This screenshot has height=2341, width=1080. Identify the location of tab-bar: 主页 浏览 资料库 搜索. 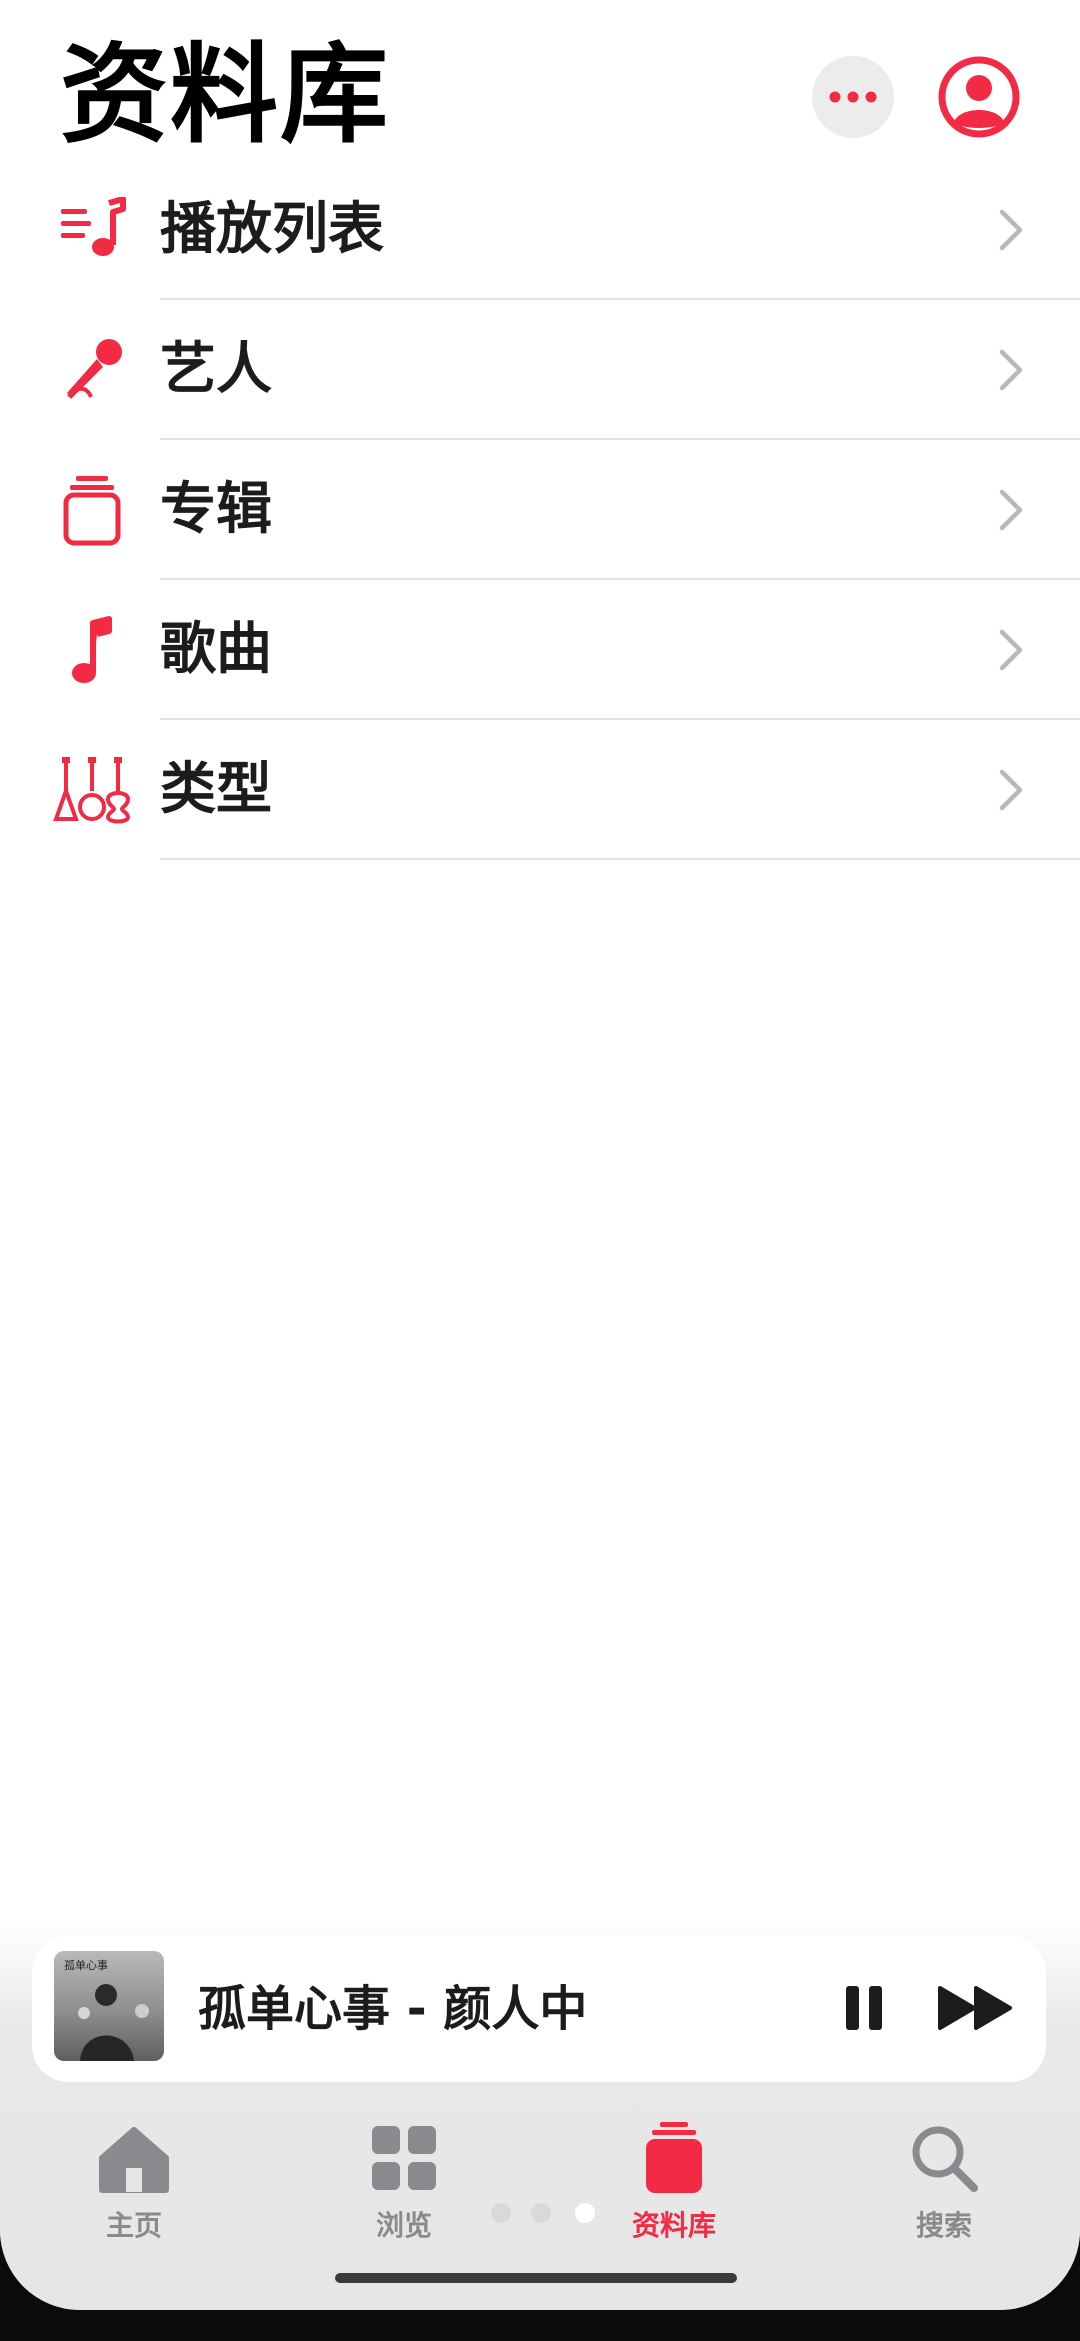
(540, 2185).